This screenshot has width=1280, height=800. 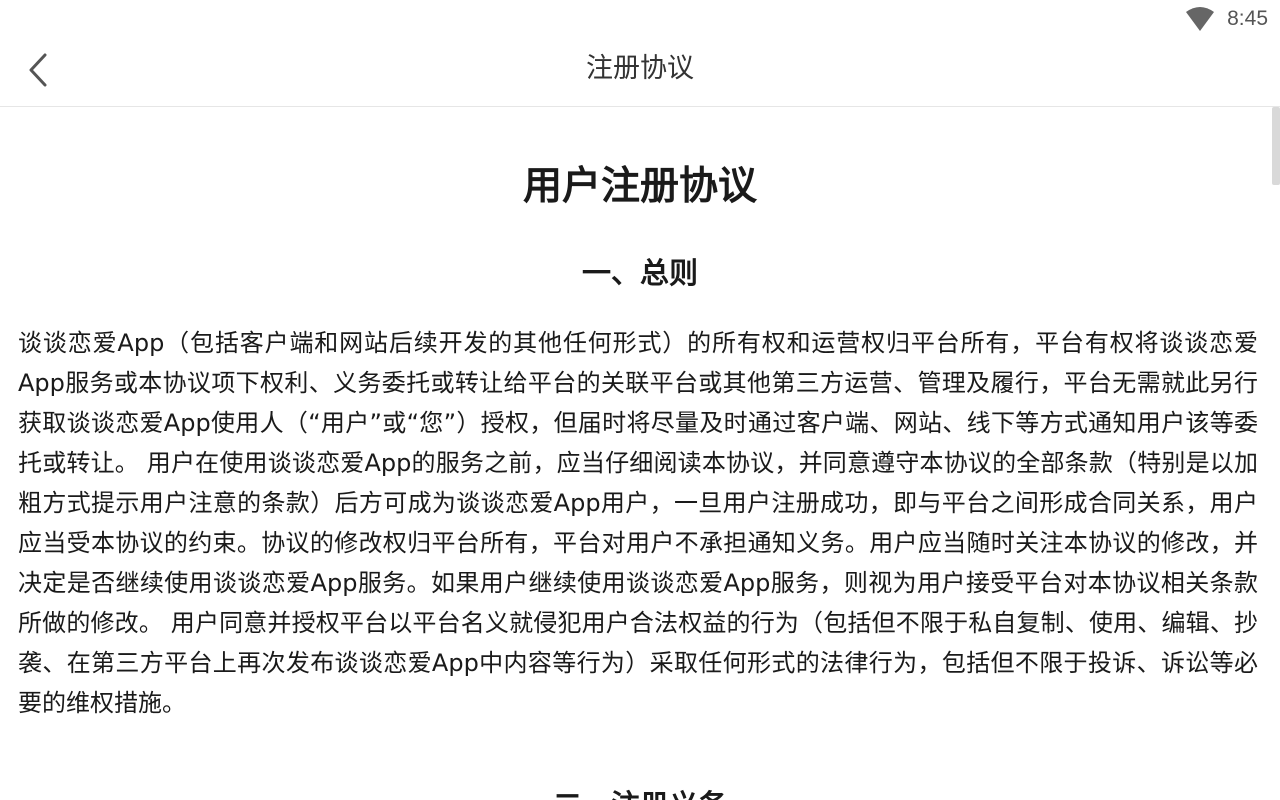 I want to click on app-bar: 注册协议, so click(x=640, y=73).